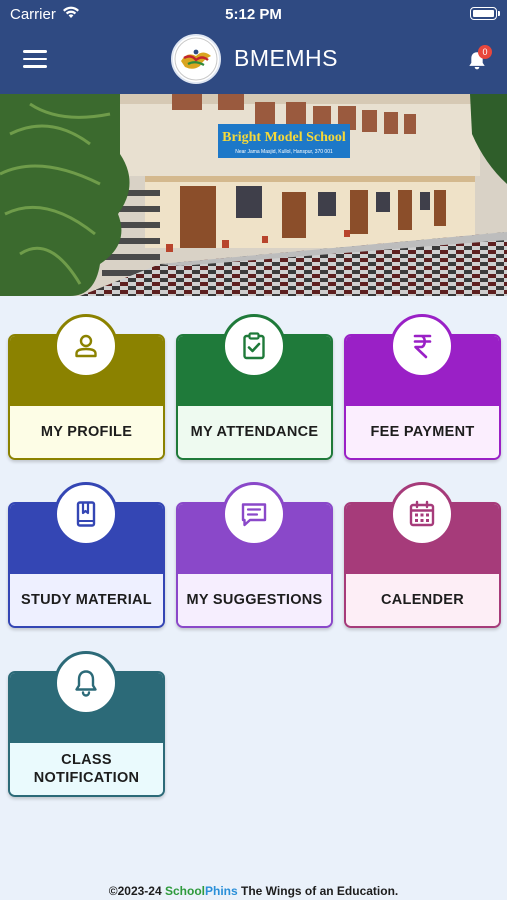 Image resolution: width=507 pixels, height=900 pixels. Describe the element at coordinates (184, 891) in the screenshot. I see `footer-brand-school: School` at that location.